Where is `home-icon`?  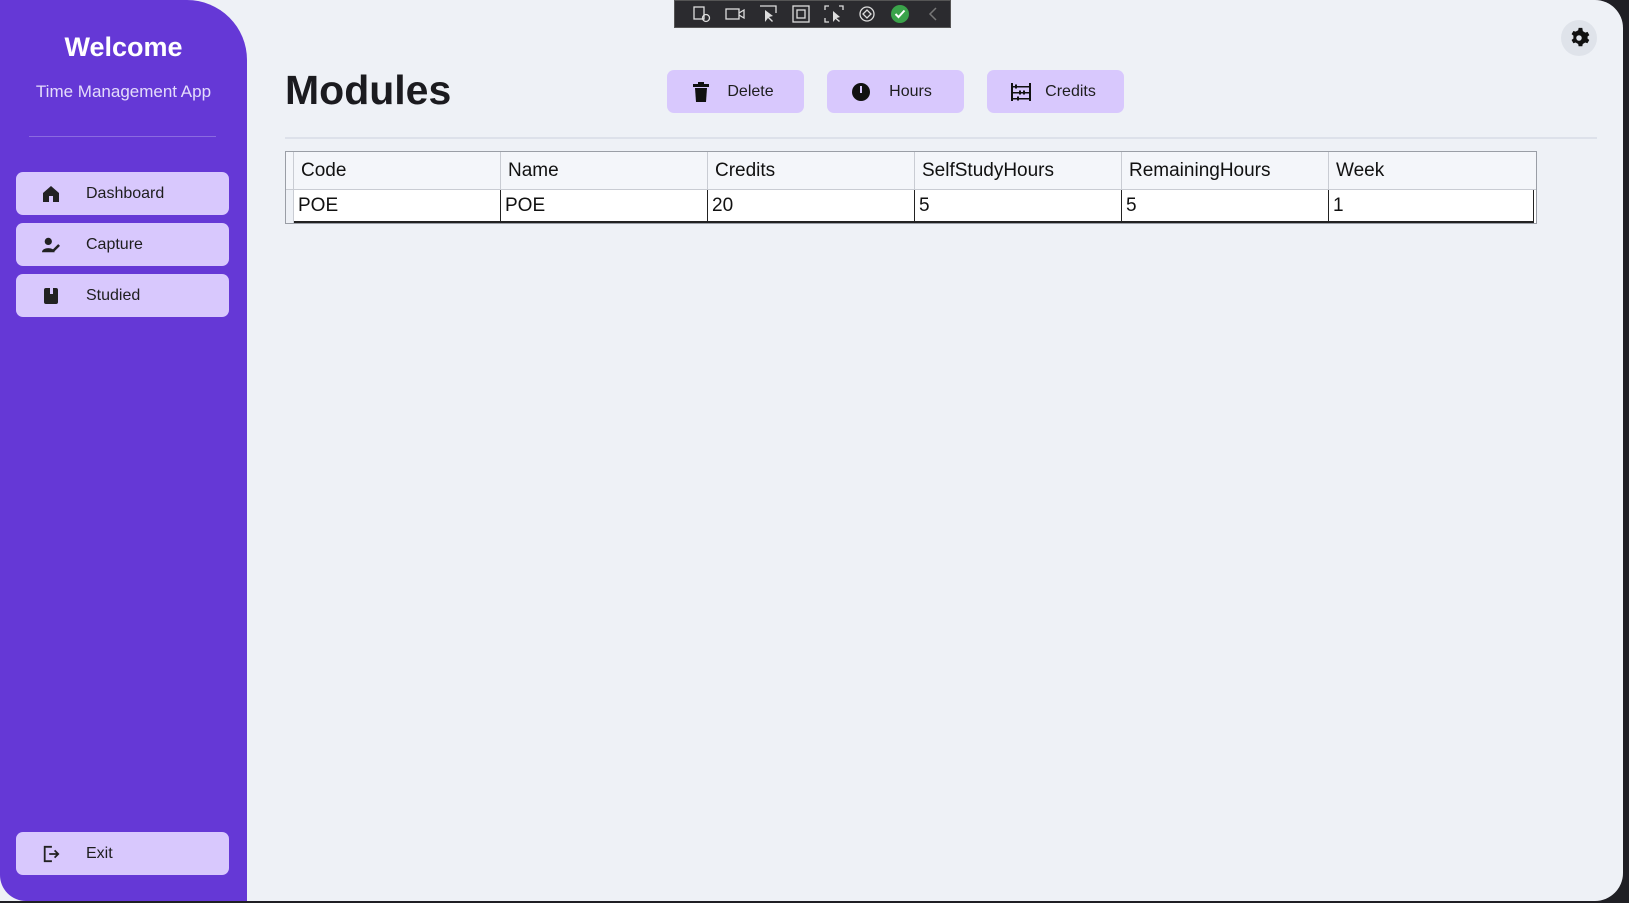 home-icon is located at coordinates (51, 194).